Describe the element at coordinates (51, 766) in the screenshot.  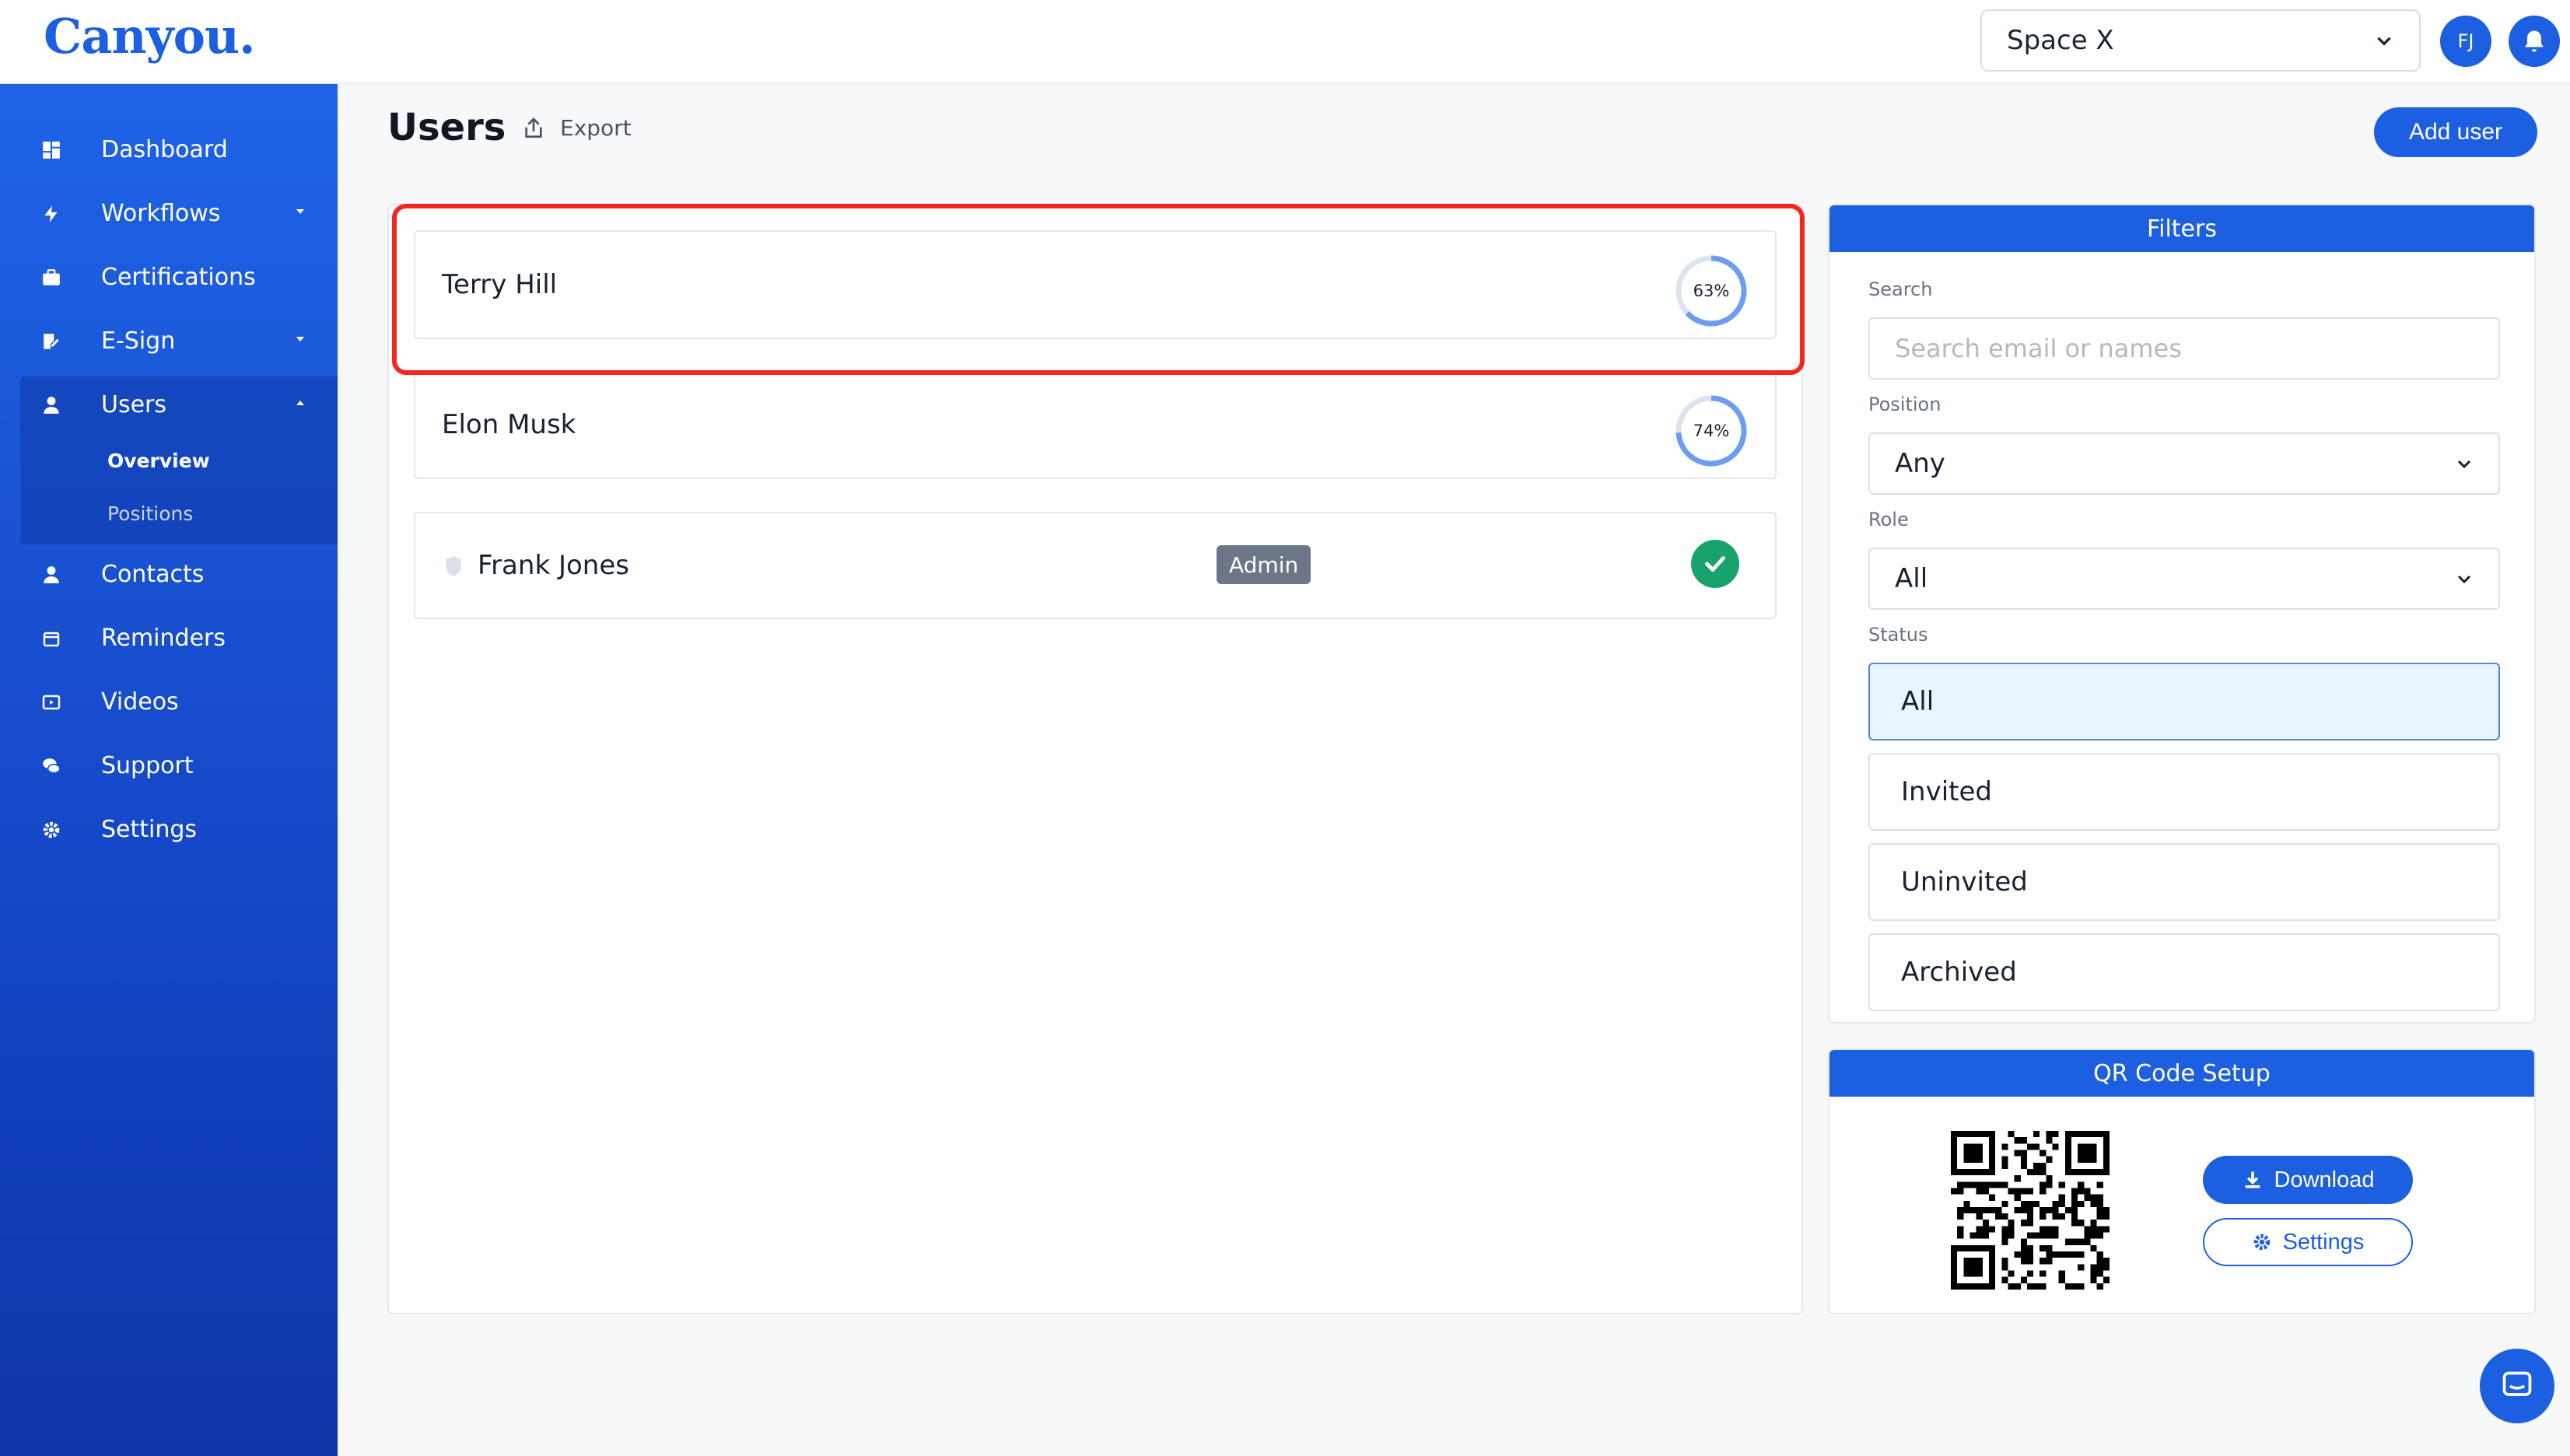
I see `chat-icon` at that location.